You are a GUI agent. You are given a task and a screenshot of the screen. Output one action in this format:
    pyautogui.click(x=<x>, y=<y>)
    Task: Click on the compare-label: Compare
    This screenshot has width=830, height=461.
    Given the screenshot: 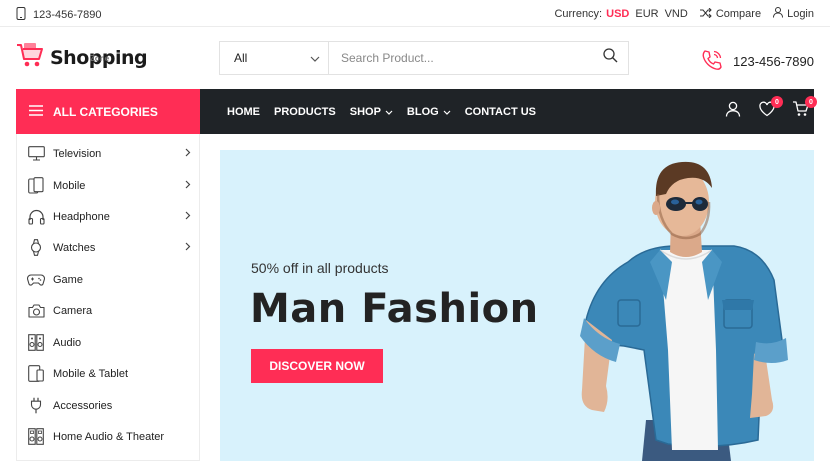 What is the action you would take?
    pyautogui.click(x=738, y=14)
    